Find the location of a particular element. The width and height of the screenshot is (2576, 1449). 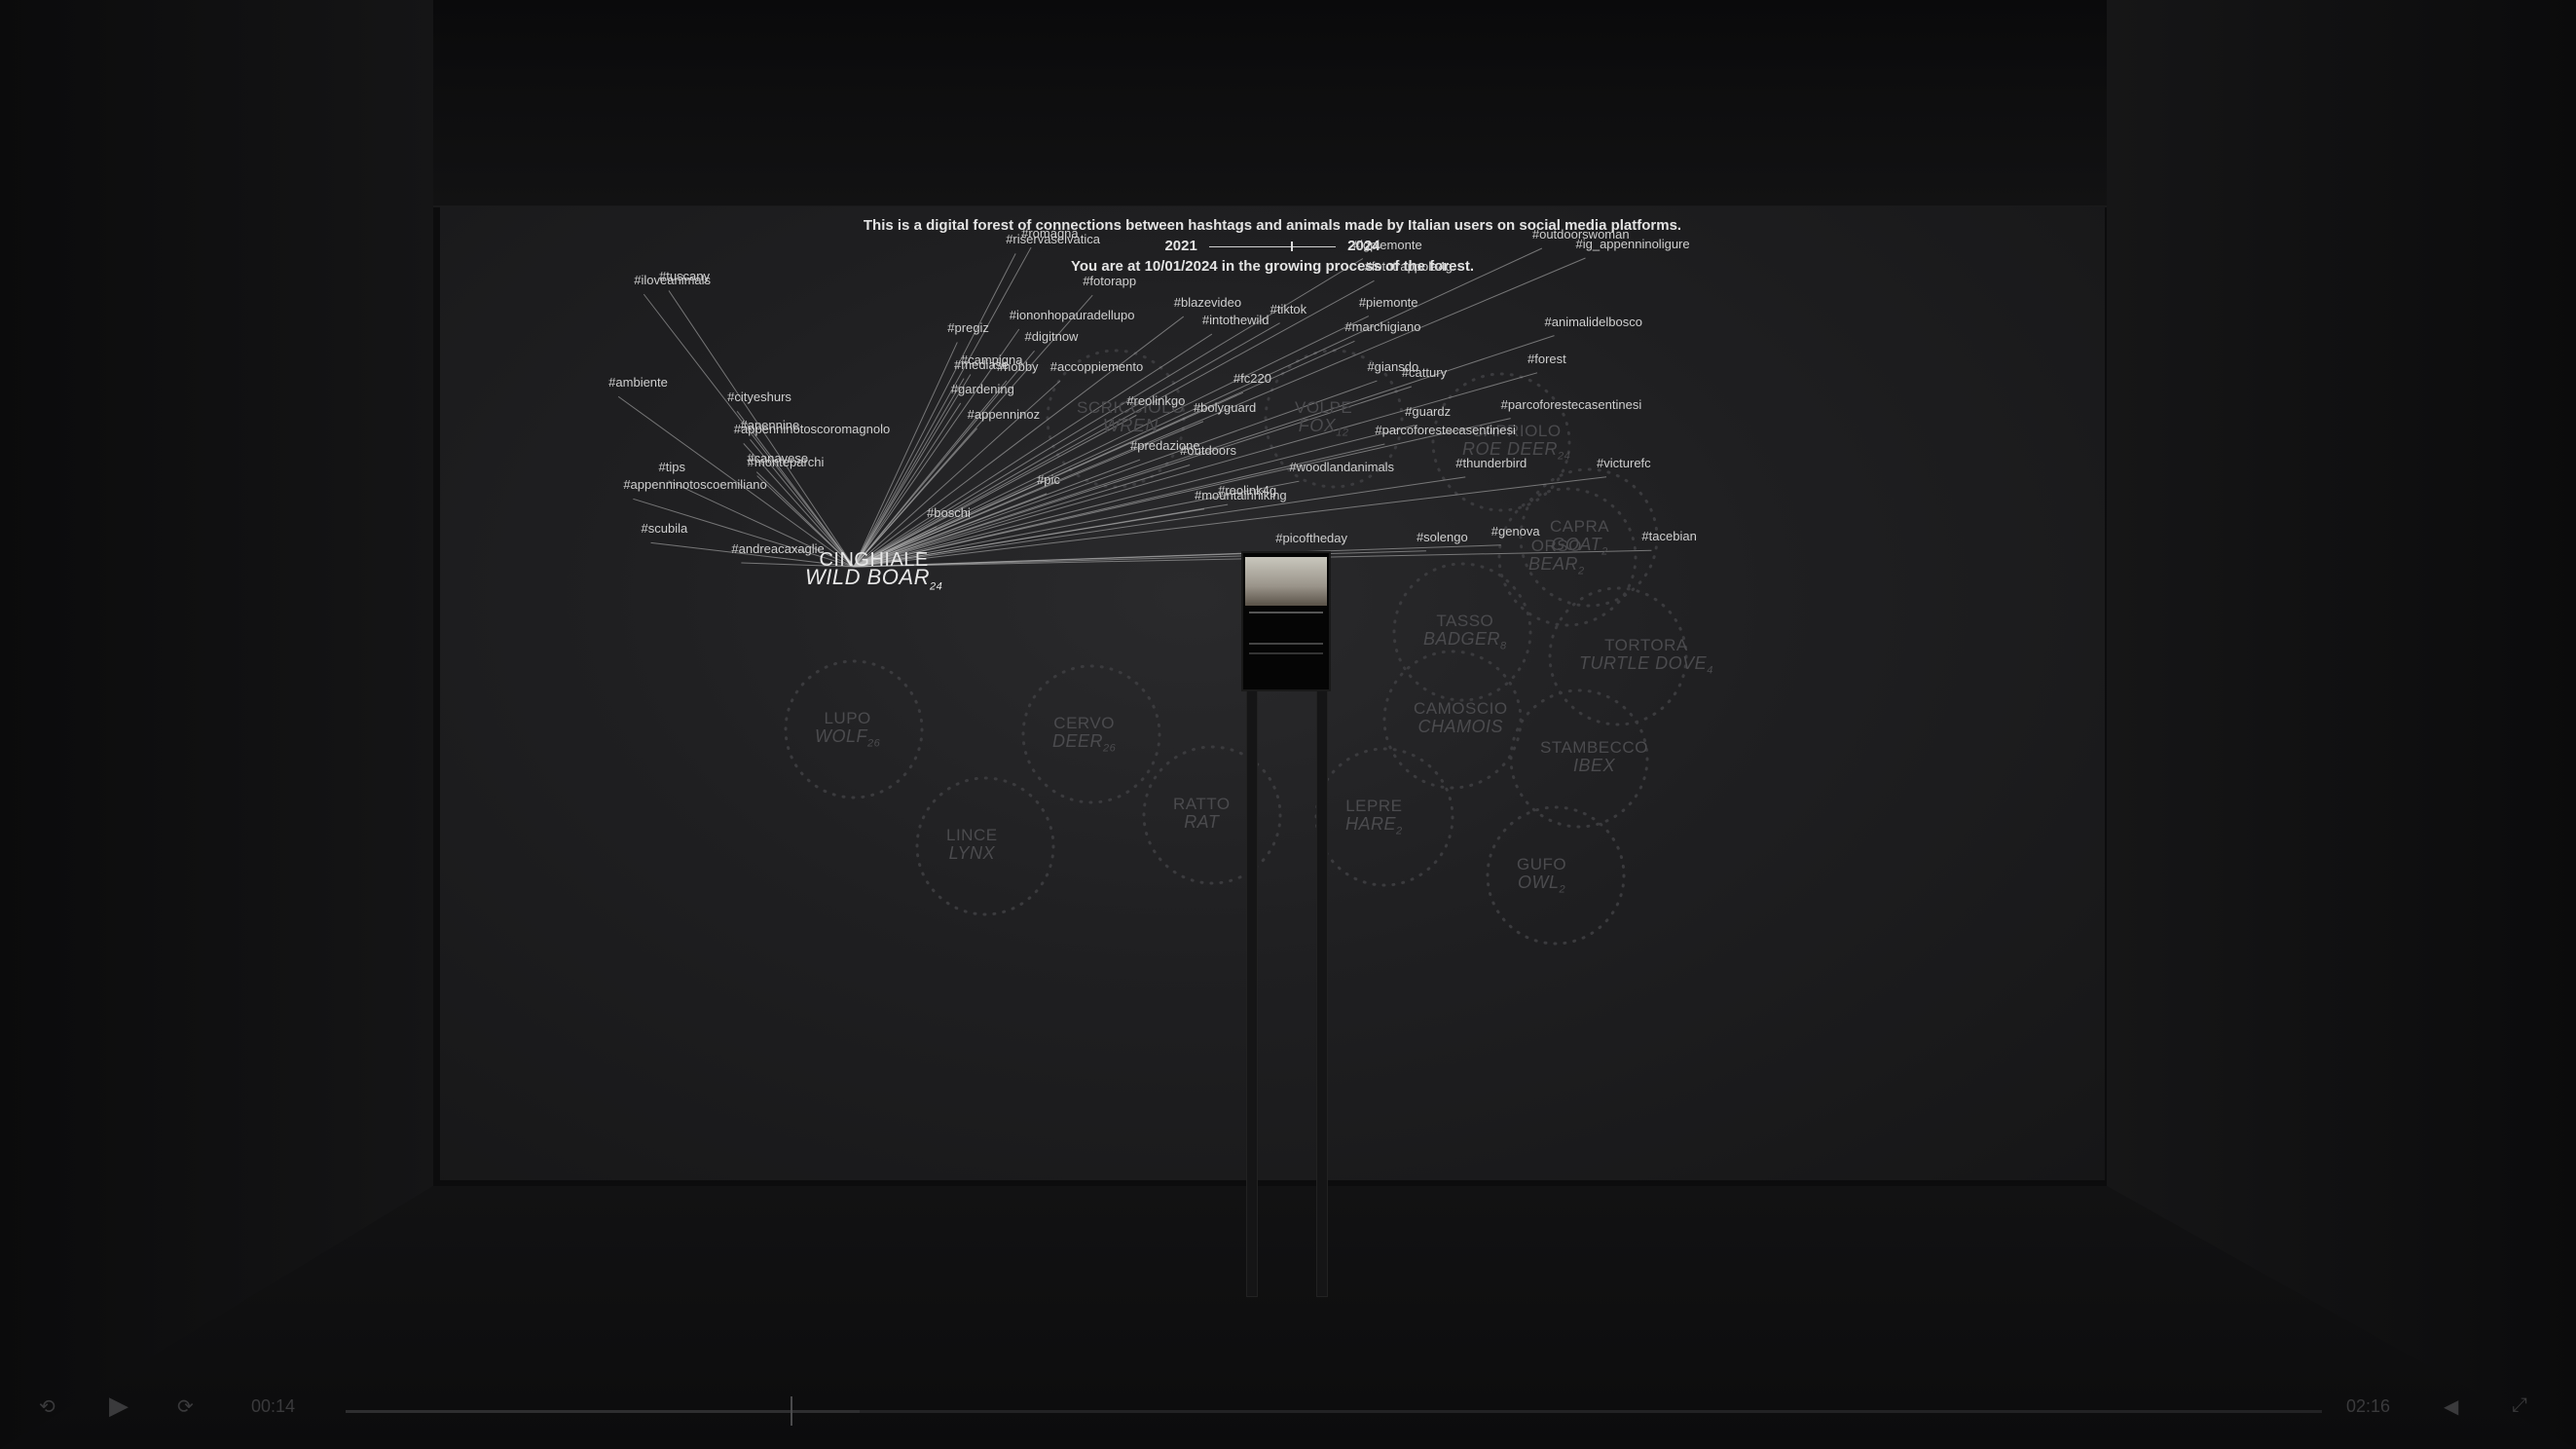

kiosk-divider is located at coordinates (1286, 612).